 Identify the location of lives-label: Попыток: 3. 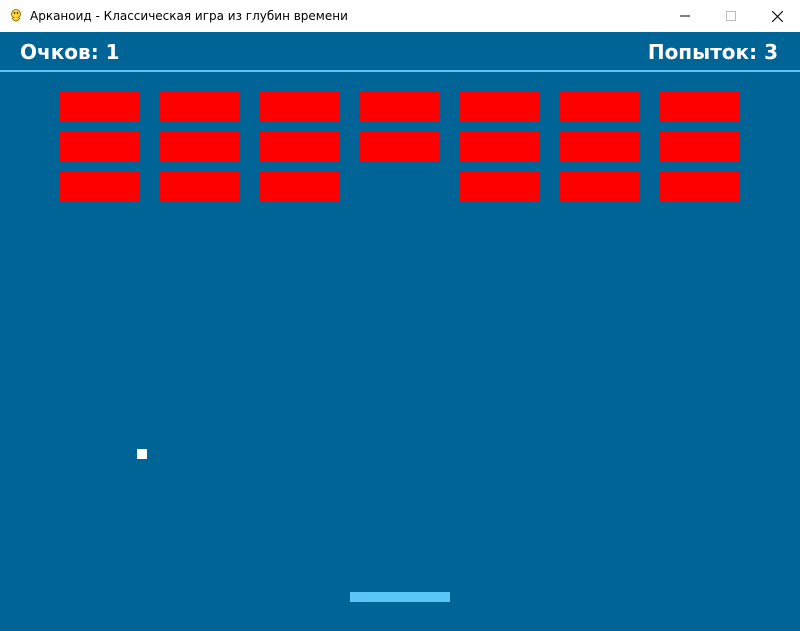
(712, 52).